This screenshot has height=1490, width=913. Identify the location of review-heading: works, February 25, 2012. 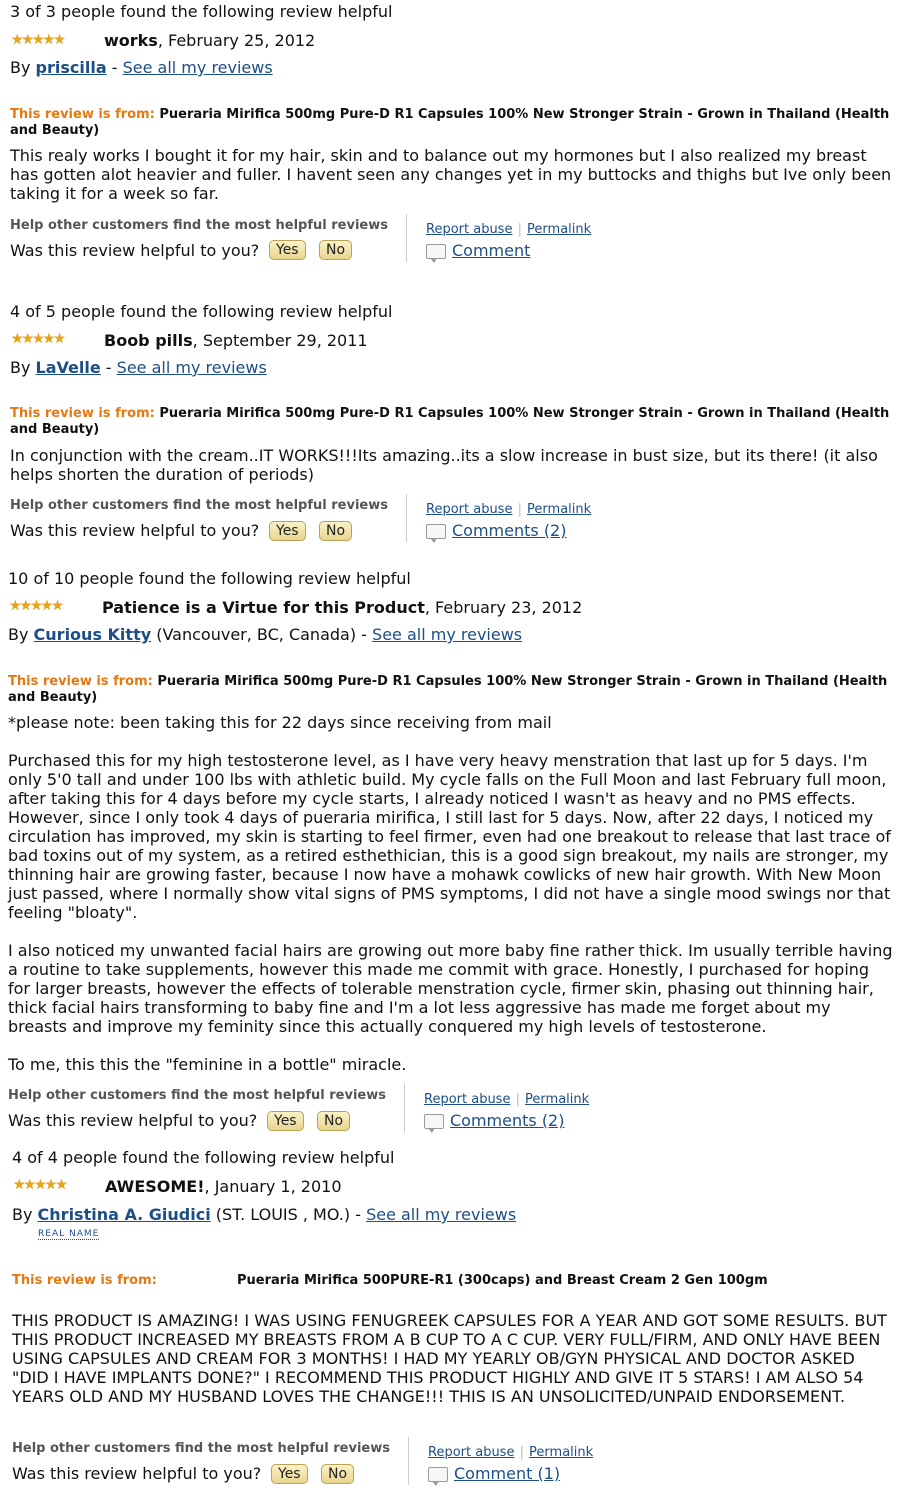
(209, 40).